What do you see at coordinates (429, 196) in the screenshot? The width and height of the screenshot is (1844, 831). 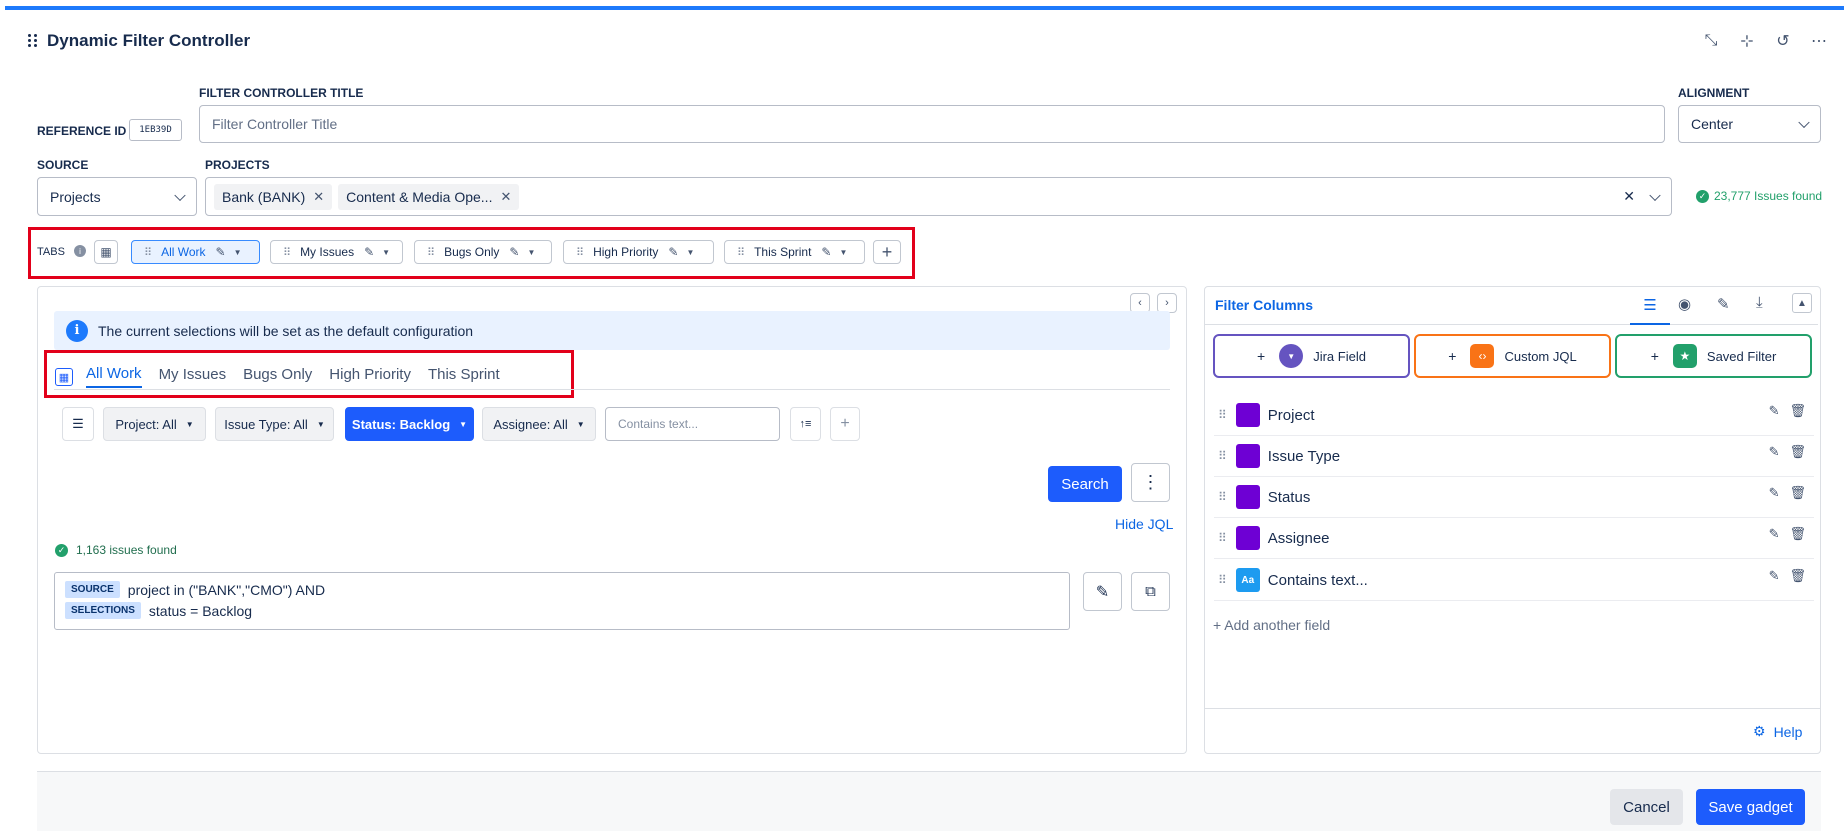 I see `project-chip: Content & Media Ope... ✕` at bounding box center [429, 196].